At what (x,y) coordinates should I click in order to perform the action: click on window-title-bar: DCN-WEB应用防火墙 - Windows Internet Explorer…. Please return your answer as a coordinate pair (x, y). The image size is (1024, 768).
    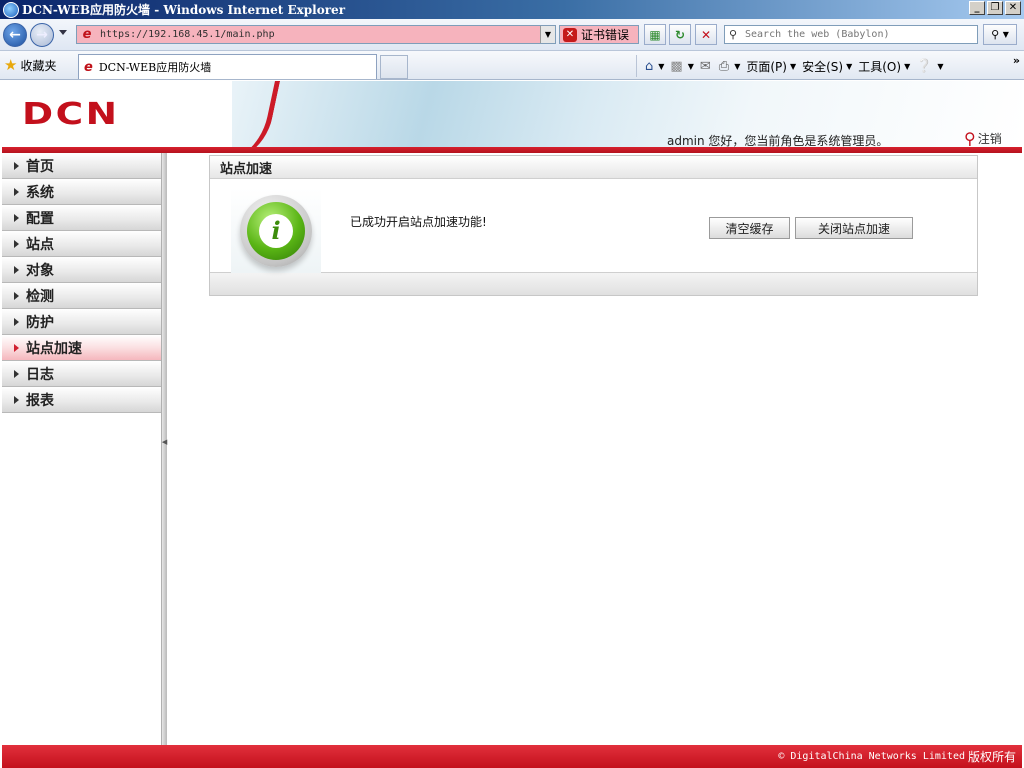
    Looking at the image, I should click on (512, 9).